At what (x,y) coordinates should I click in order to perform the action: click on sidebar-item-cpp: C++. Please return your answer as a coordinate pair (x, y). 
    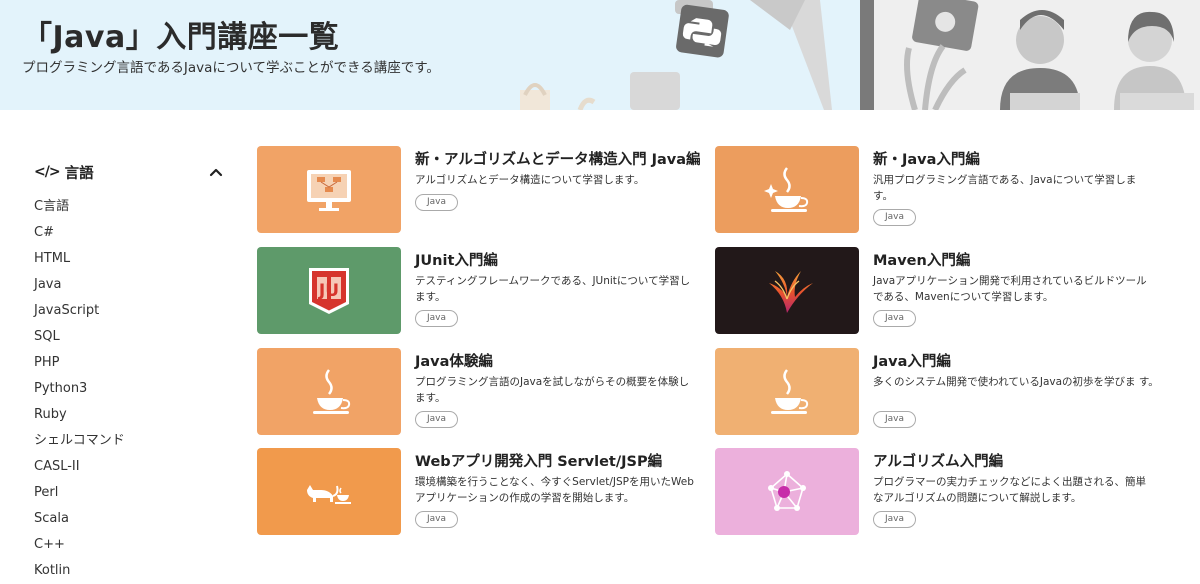
    Looking at the image, I should click on (134, 545).